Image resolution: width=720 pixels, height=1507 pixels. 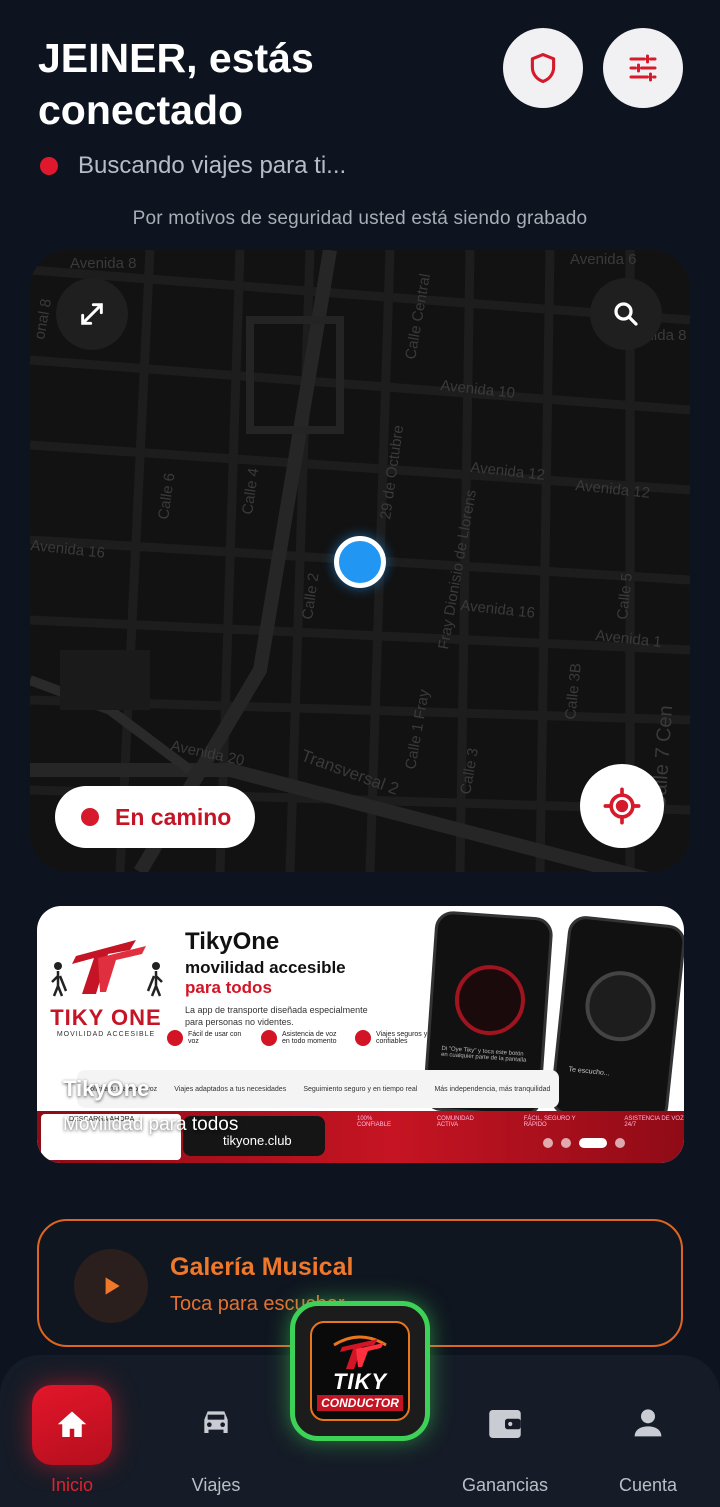 What do you see at coordinates (648, 1485) in the screenshot?
I see `nav-label: Cuenta` at bounding box center [648, 1485].